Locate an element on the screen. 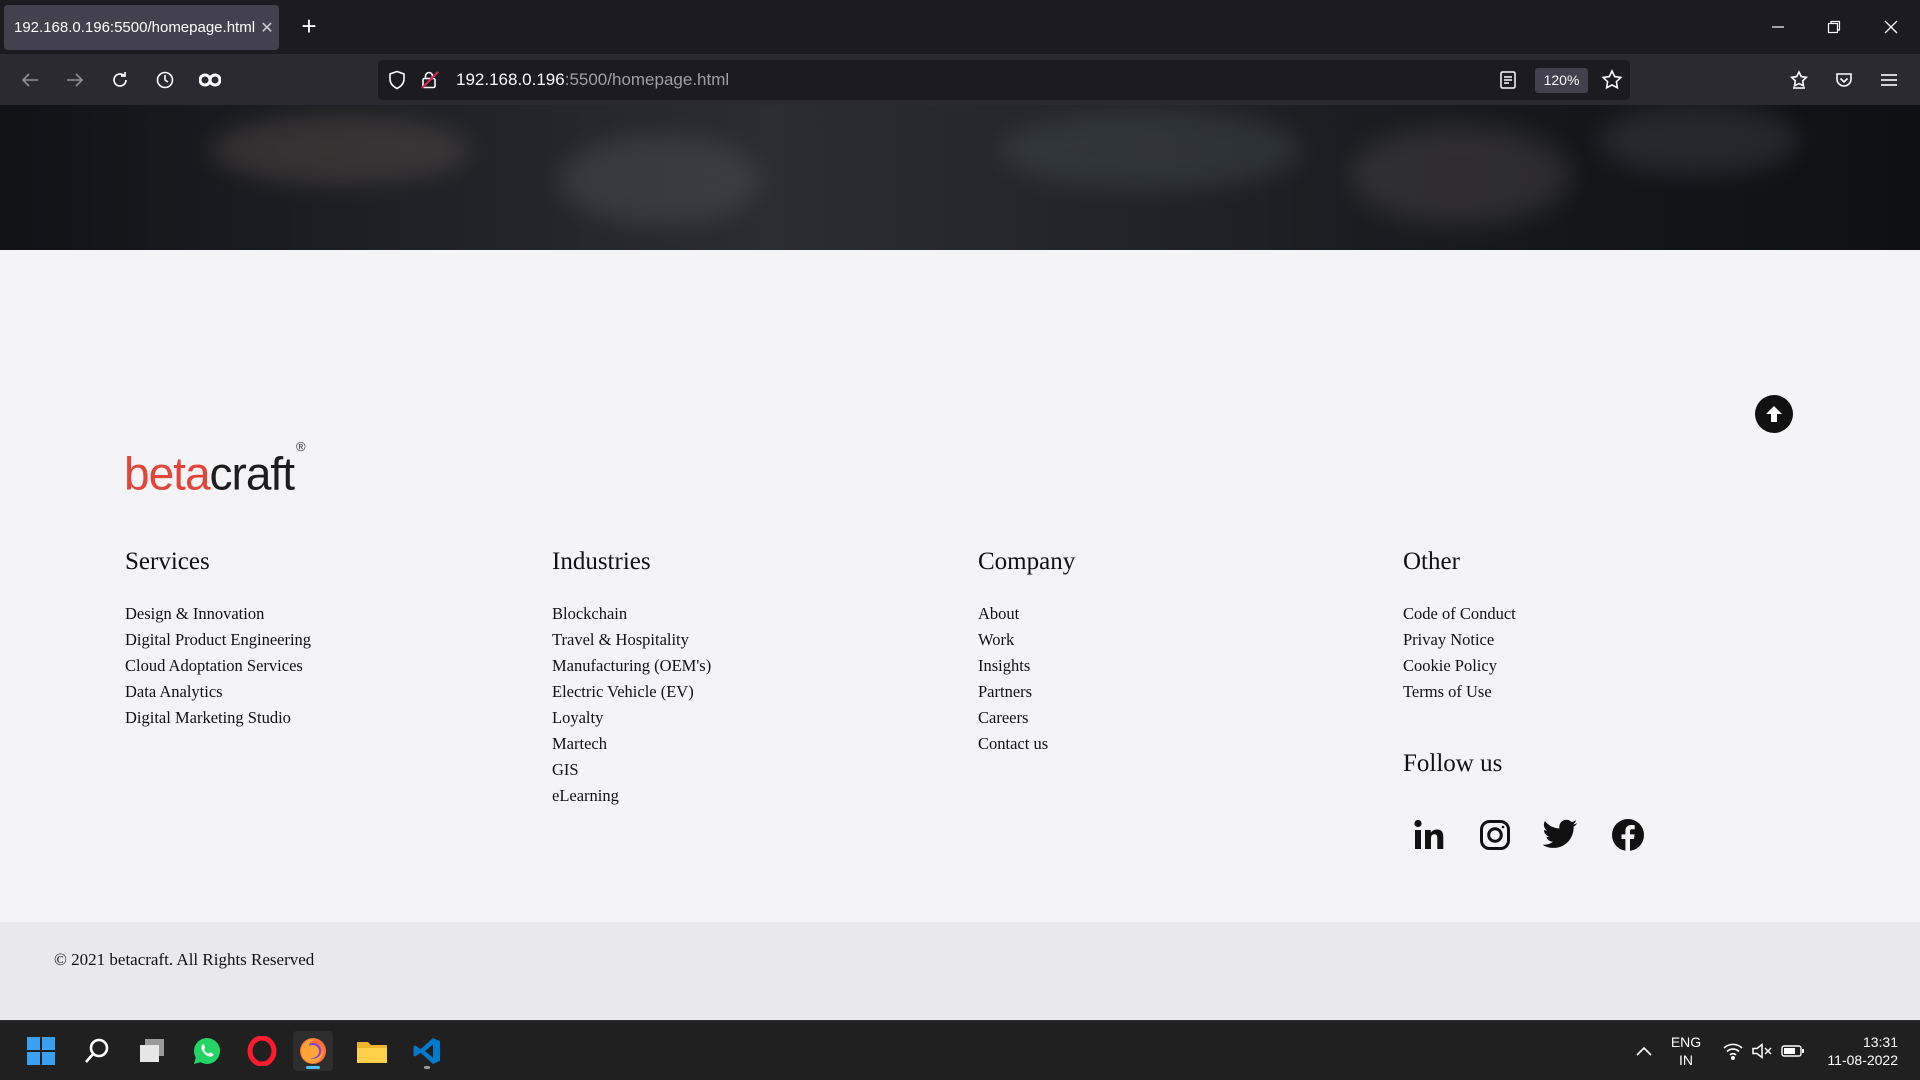 This screenshot has height=1080, width=1920. tracking-shield-icon is located at coordinates (397, 82).